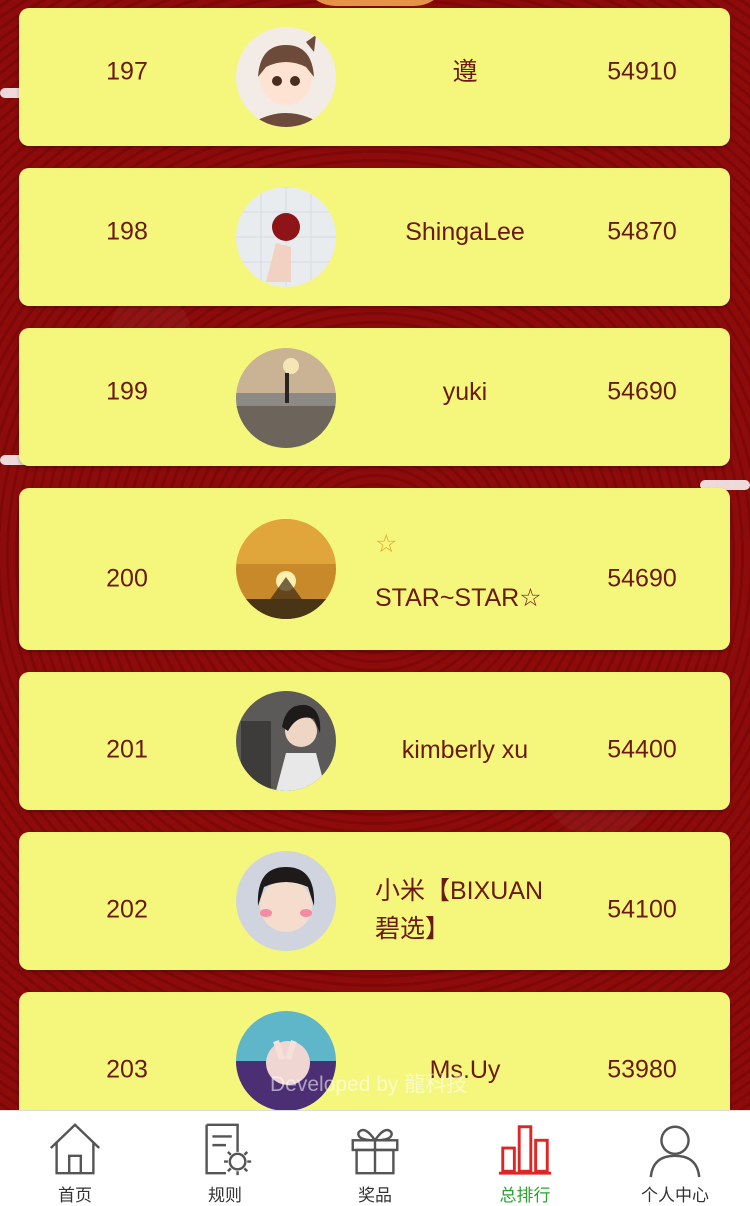 The image size is (750, 1206). I want to click on player-score: 53980, so click(642, 1069).